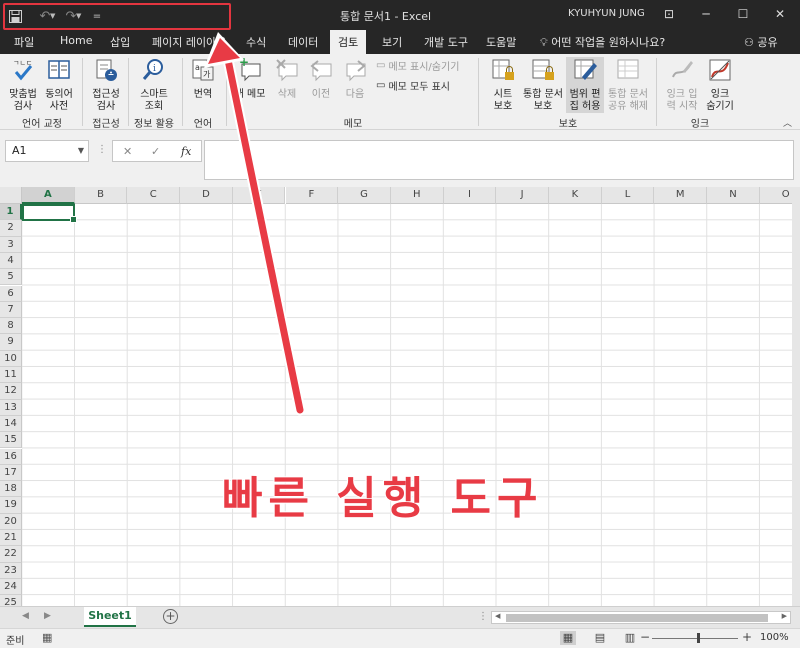 Image resolution: width=800 pixels, height=648 pixels. I want to click on tab-page-layout: 페이지 레이아웃, so click(189, 42).